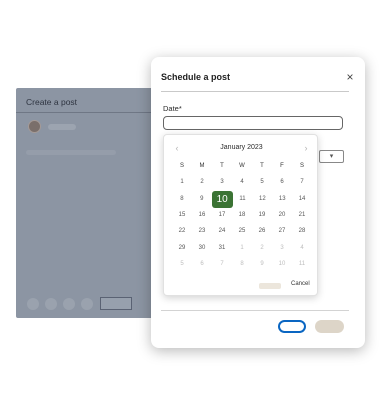  What do you see at coordinates (255, 91) in the screenshot?
I see `modal-divider` at bounding box center [255, 91].